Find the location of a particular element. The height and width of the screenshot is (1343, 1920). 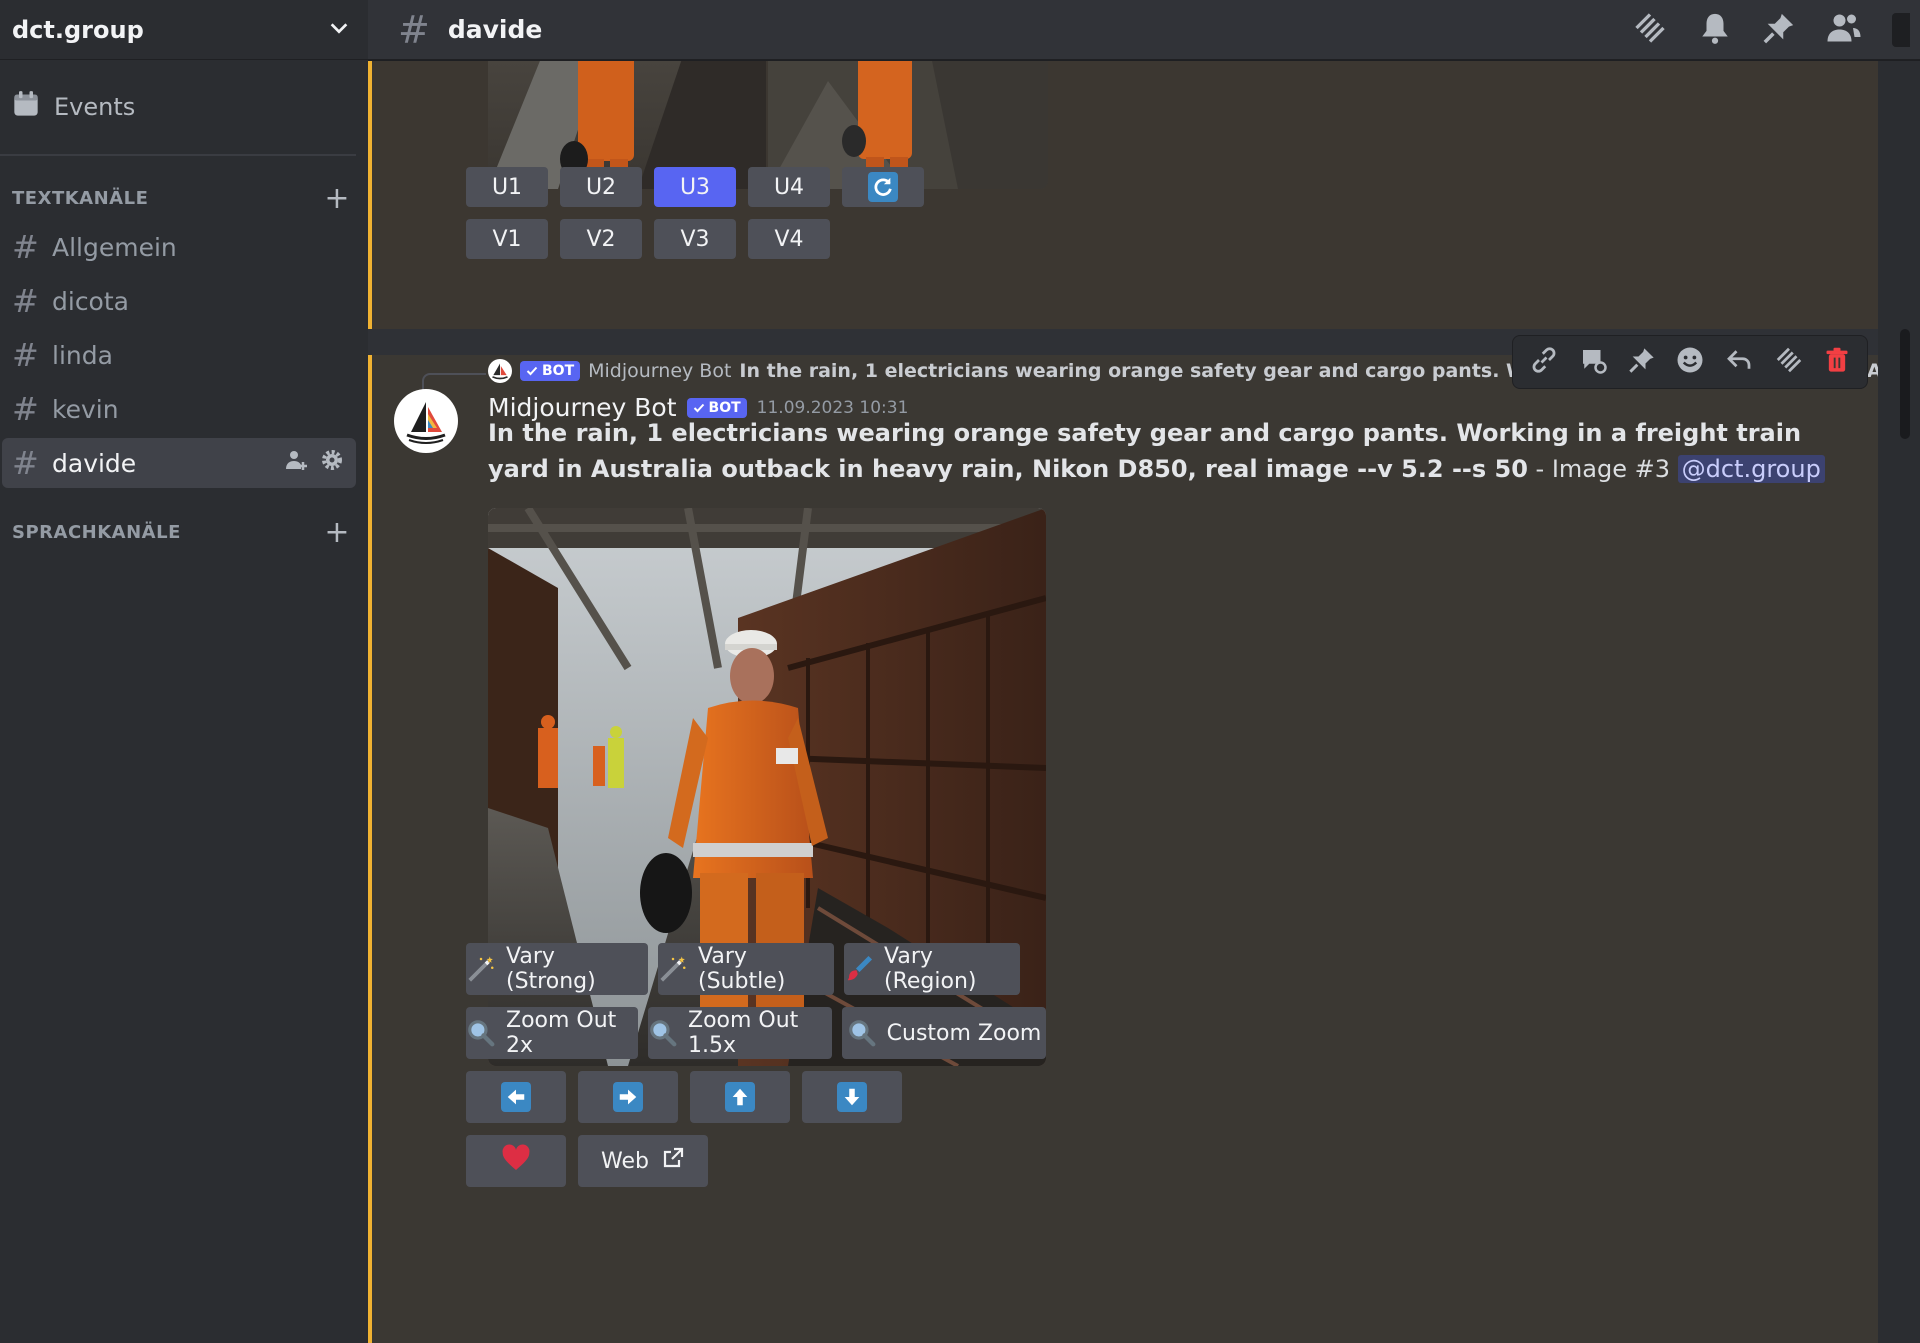

image-number: - Image #3 is located at coordinates (1602, 469).